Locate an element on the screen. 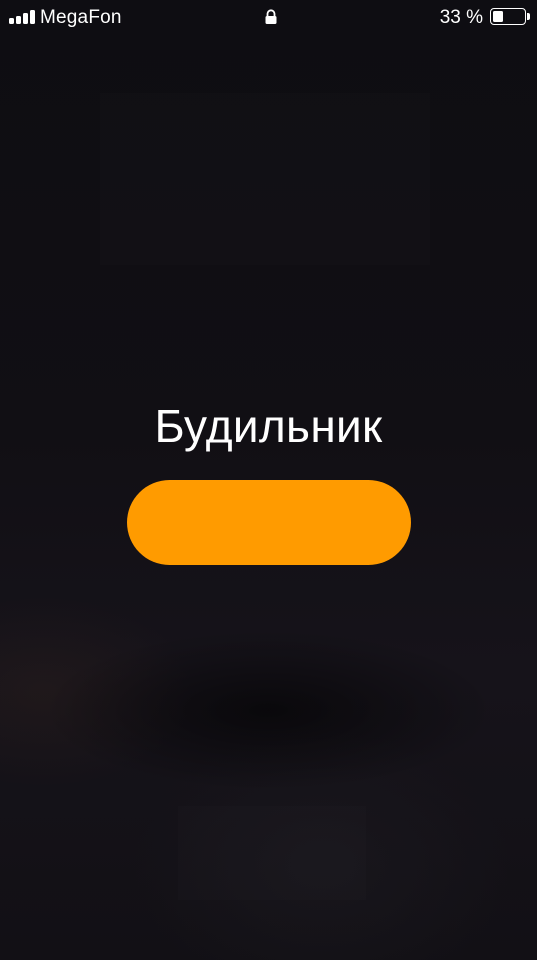 The width and height of the screenshot is (537, 960). alarm-title: Будильник is located at coordinates (268, 426).